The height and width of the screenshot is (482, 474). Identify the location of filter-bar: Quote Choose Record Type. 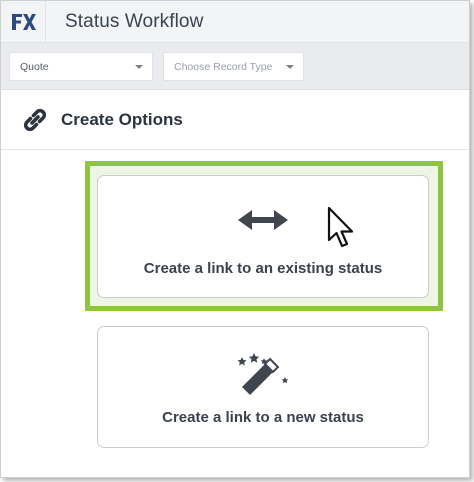
(235, 66).